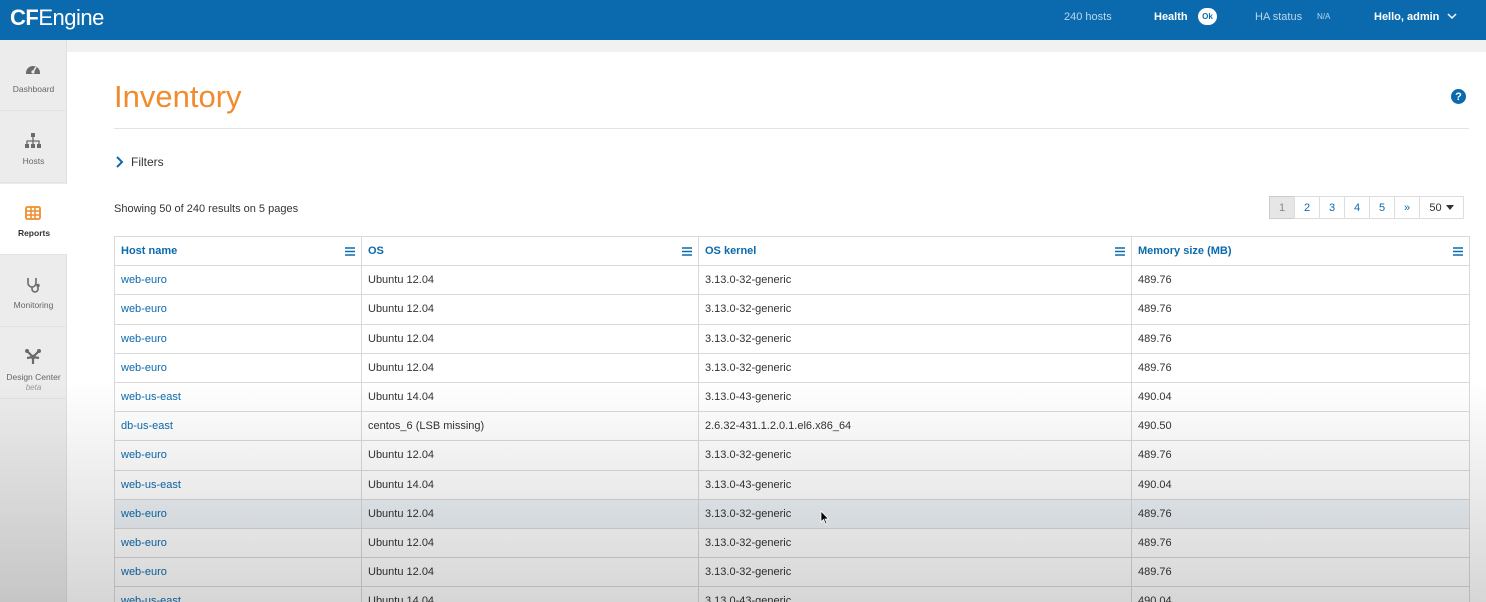 The image size is (1486, 602). What do you see at coordinates (825, 517) in the screenshot?
I see `mouse-cursor-icon` at bounding box center [825, 517].